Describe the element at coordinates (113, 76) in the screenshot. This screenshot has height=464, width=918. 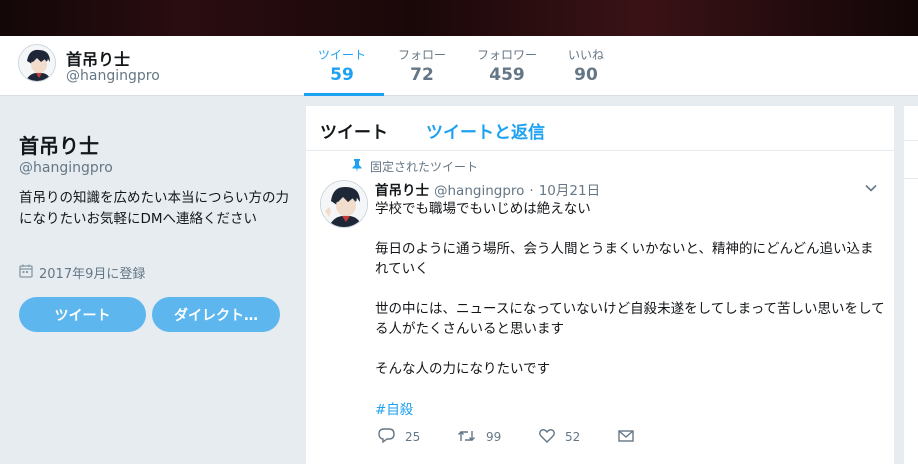
I see `header-handle: @hangingpro` at that location.